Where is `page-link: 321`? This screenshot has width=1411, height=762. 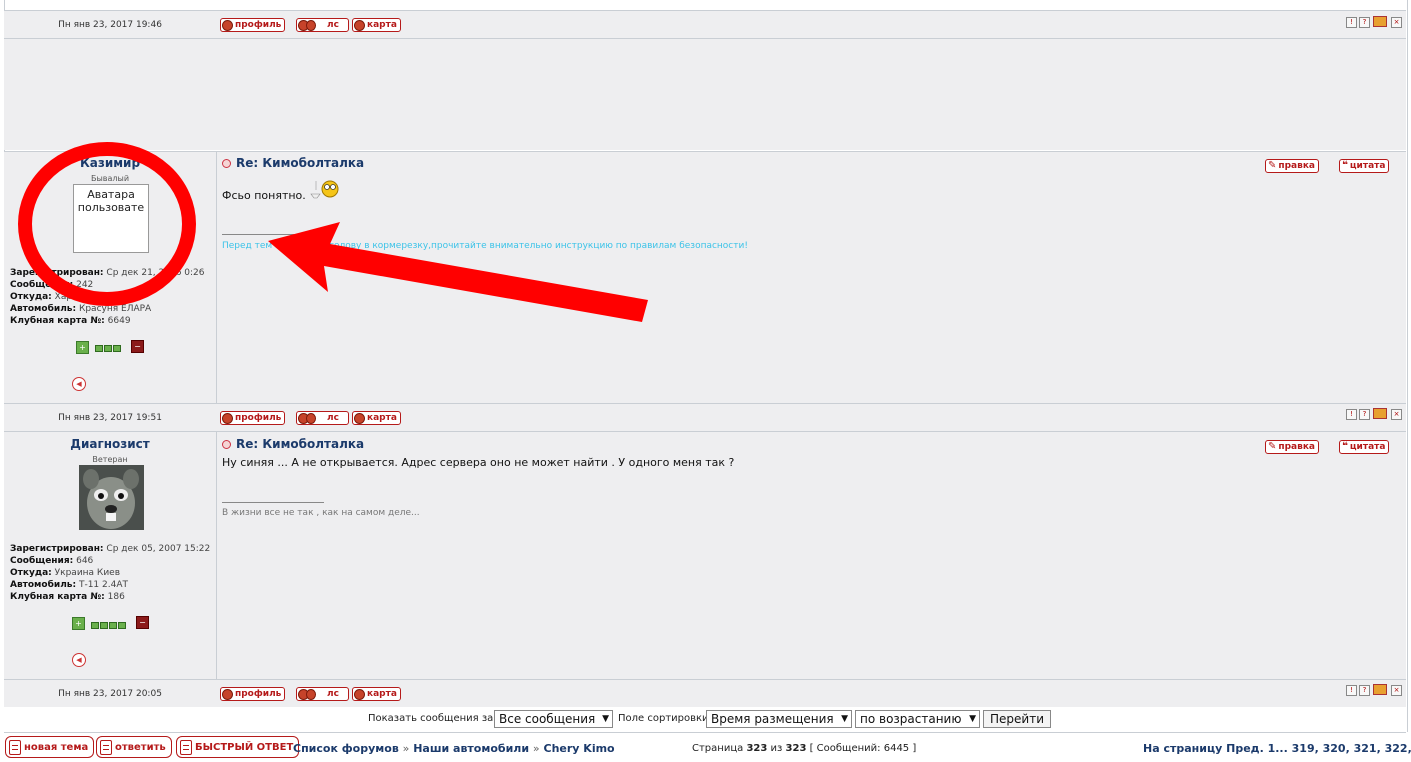
page-link: 321 is located at coordinates (1365, 748).